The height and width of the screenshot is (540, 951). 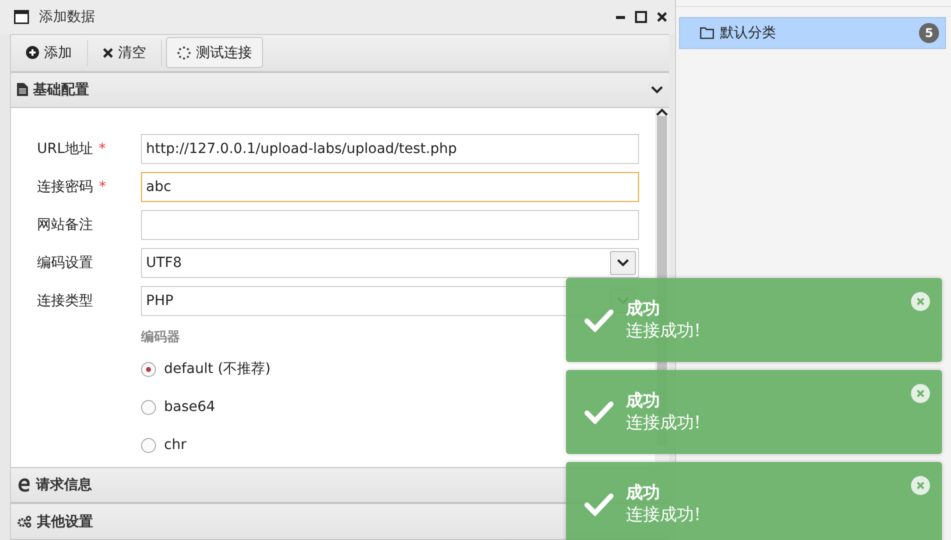 I want to click on encoder-label: 编码器, so click(x=160, y=337).